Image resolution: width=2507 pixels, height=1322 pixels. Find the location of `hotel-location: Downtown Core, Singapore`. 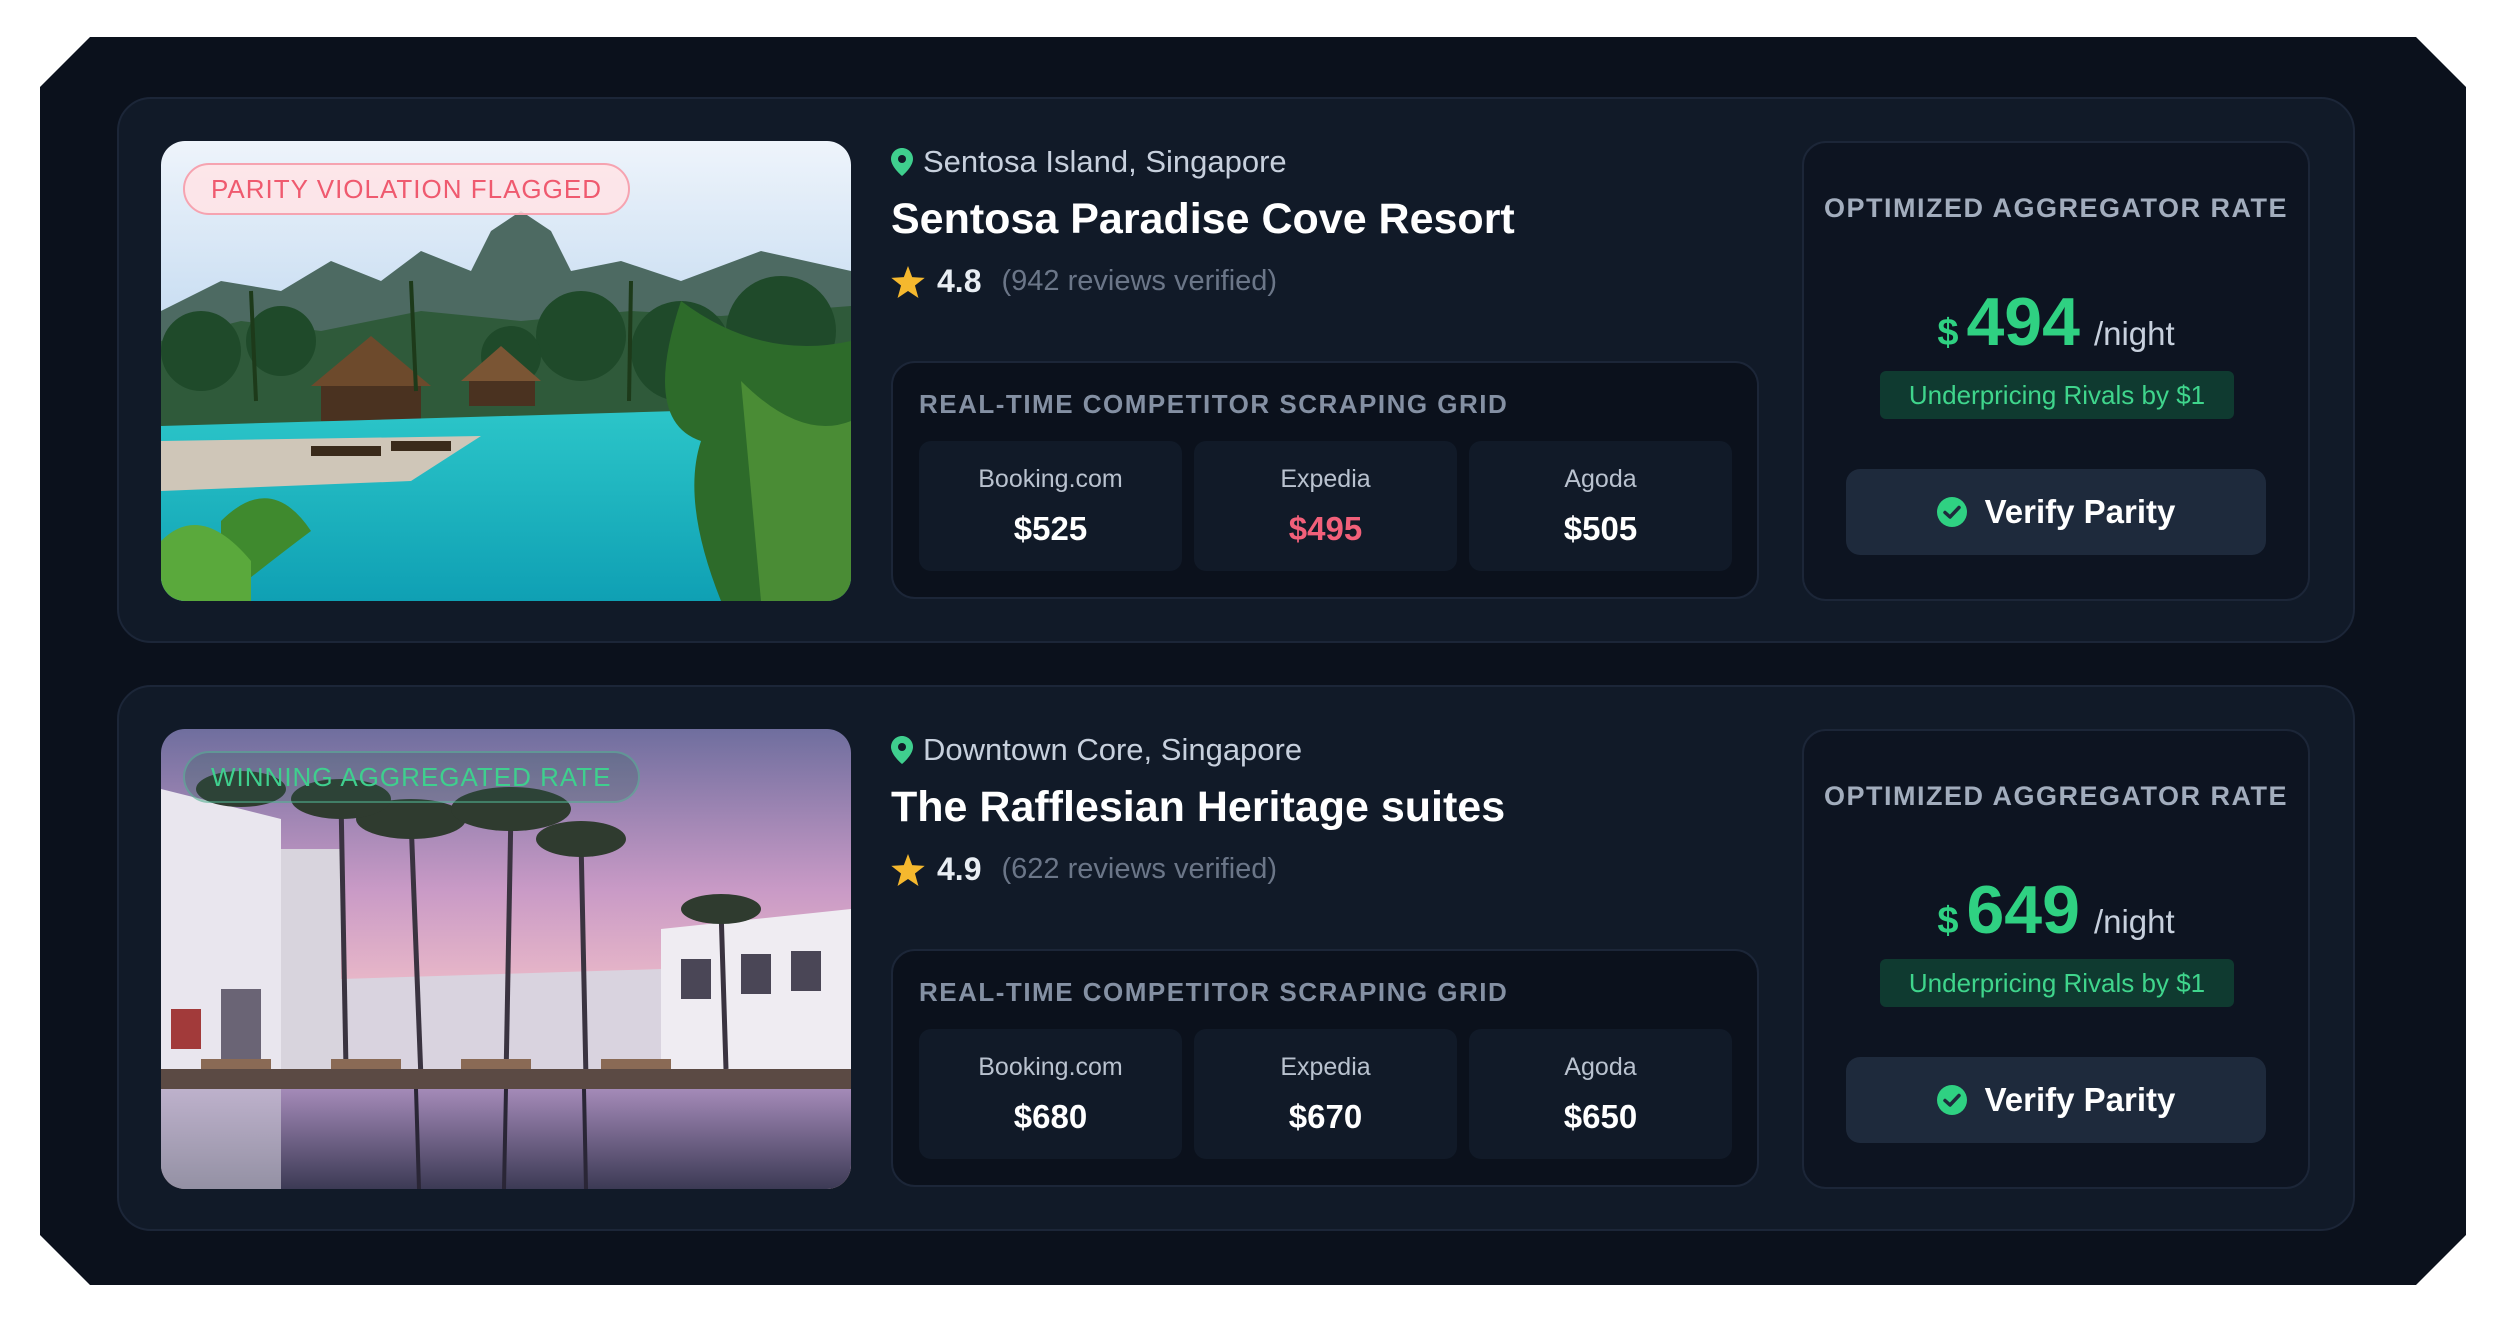

hotel-location: Downtown Core, Singapore is located at coordinates (1096, 750).